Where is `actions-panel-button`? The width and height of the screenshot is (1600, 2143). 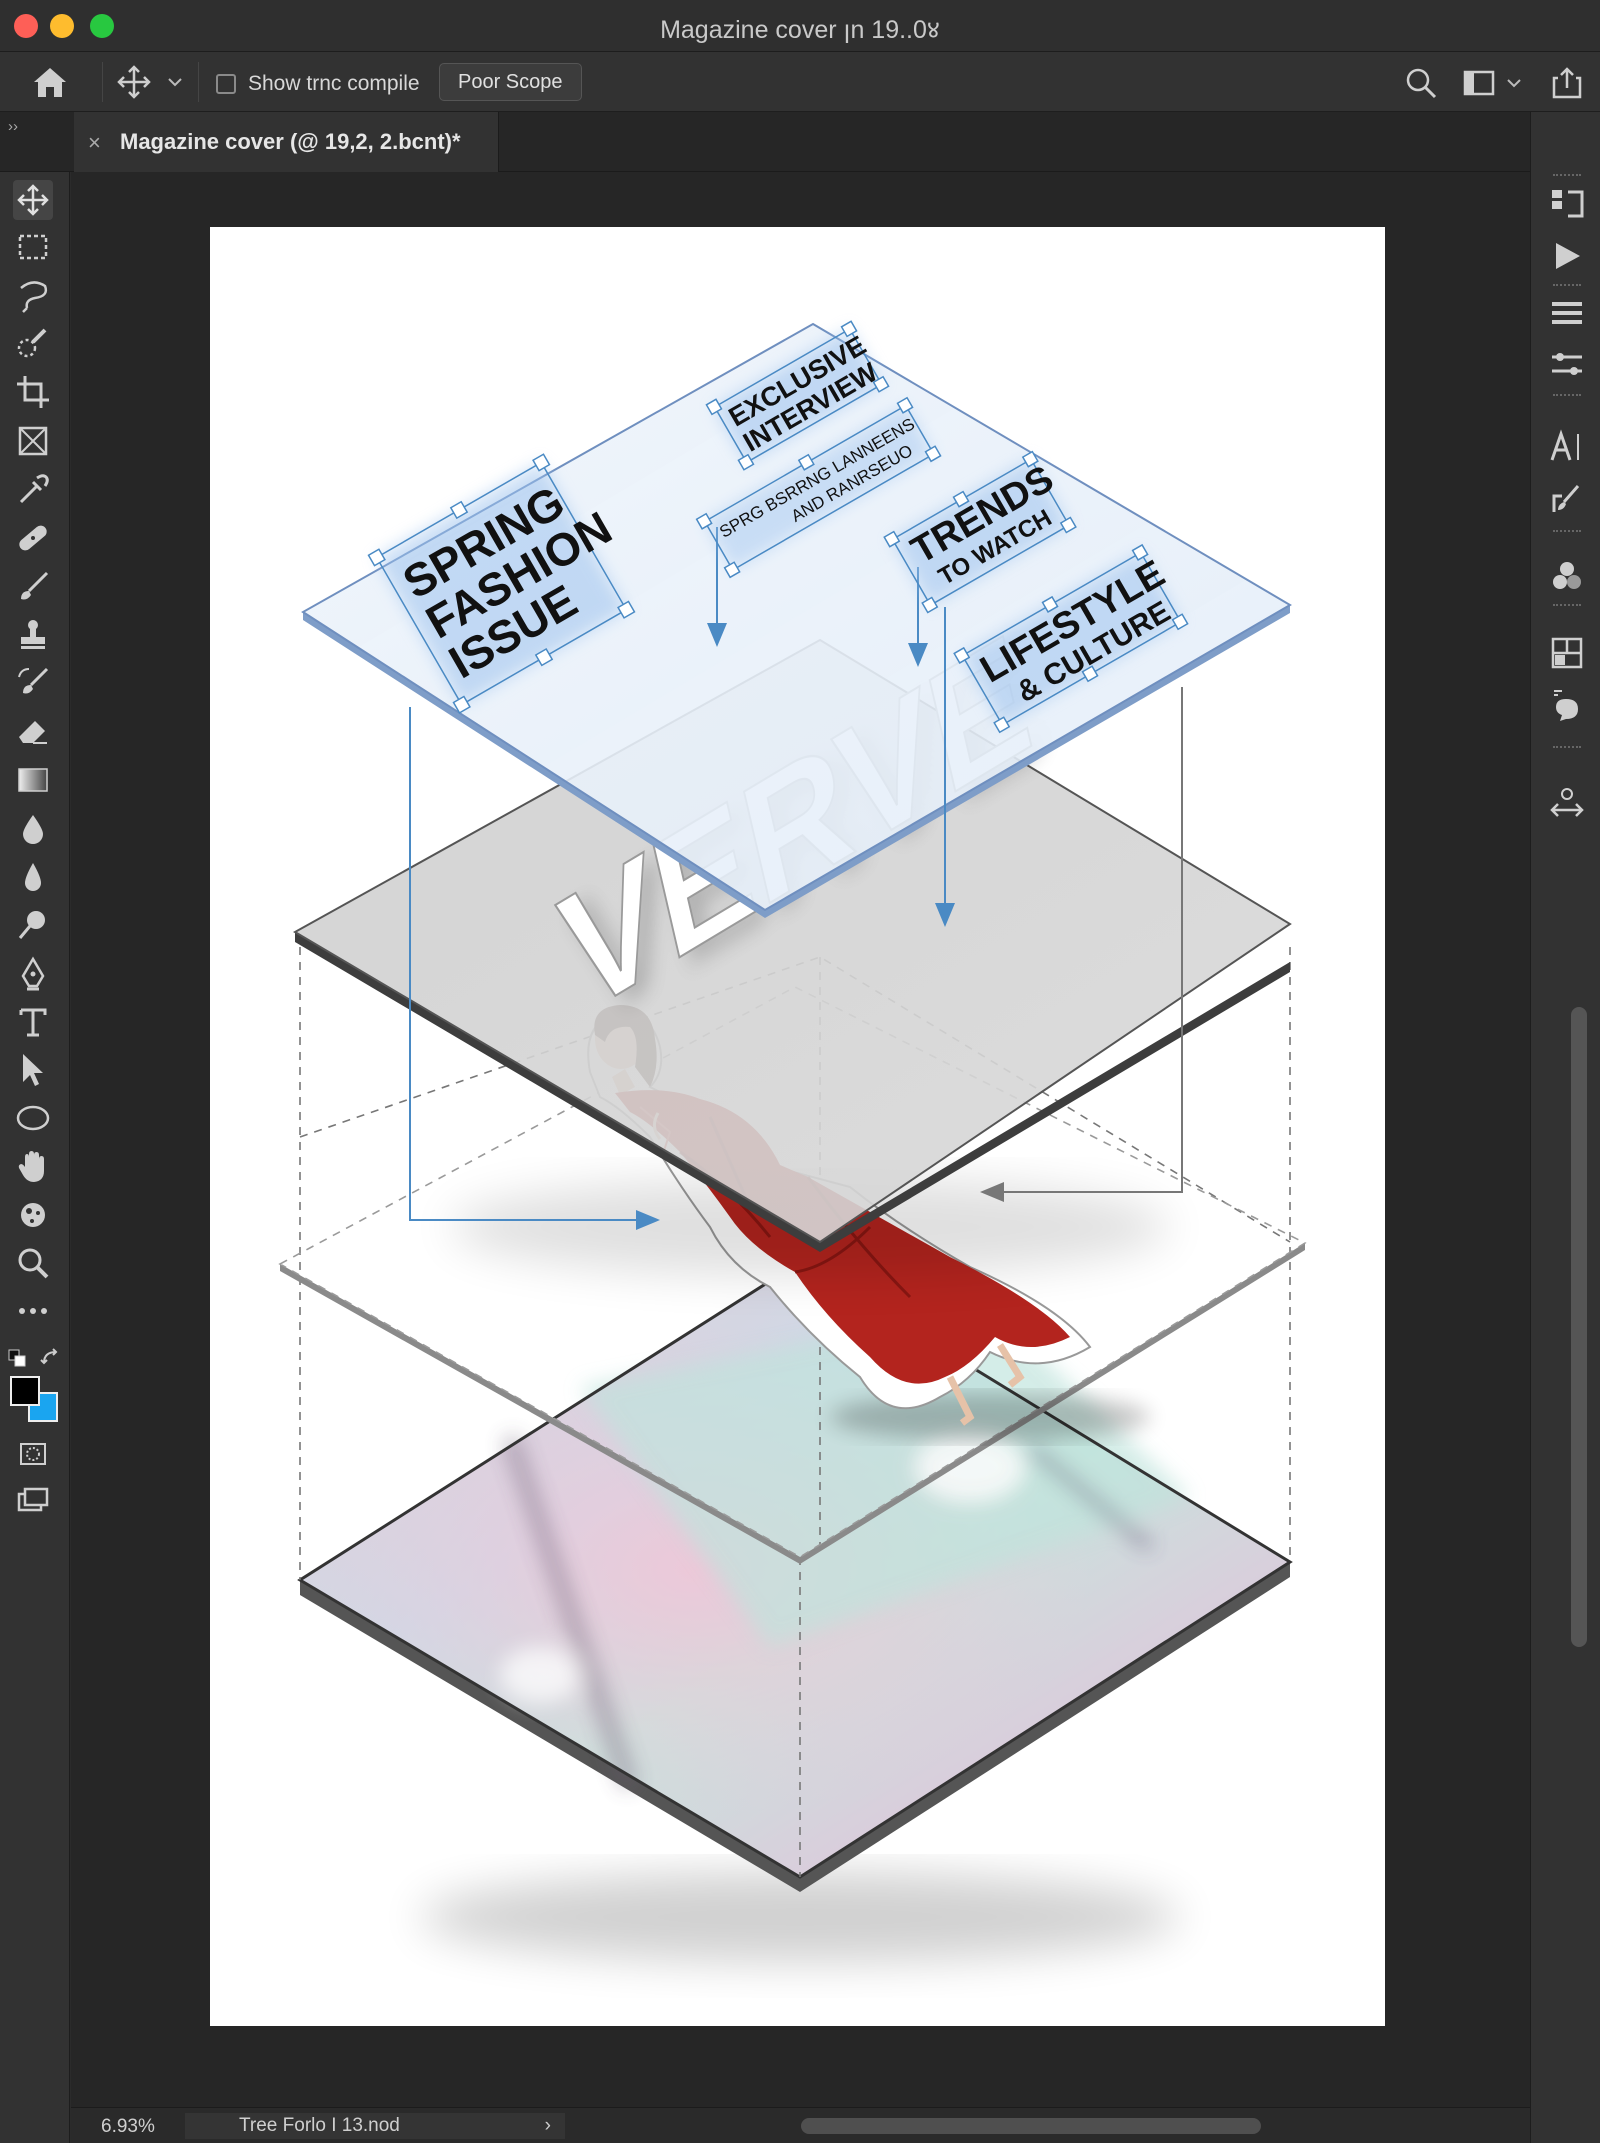
actions-panel-button is located at coordinates (1567, 256).